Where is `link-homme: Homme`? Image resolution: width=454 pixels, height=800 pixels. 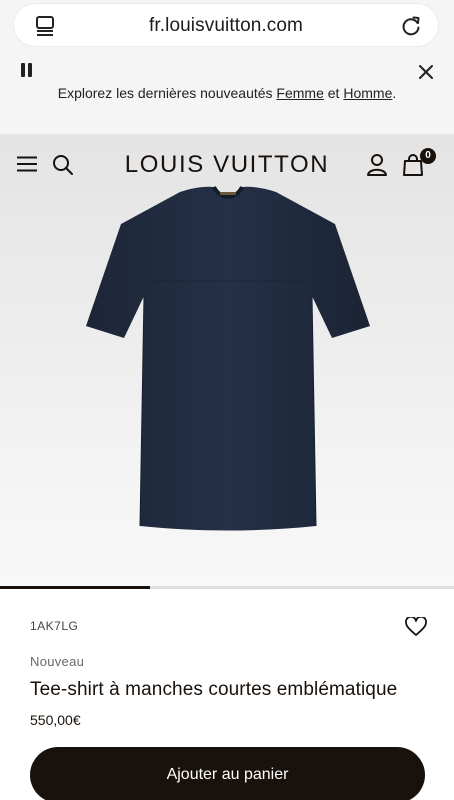 link-homme: Homme is located at coordinates (367, 93).